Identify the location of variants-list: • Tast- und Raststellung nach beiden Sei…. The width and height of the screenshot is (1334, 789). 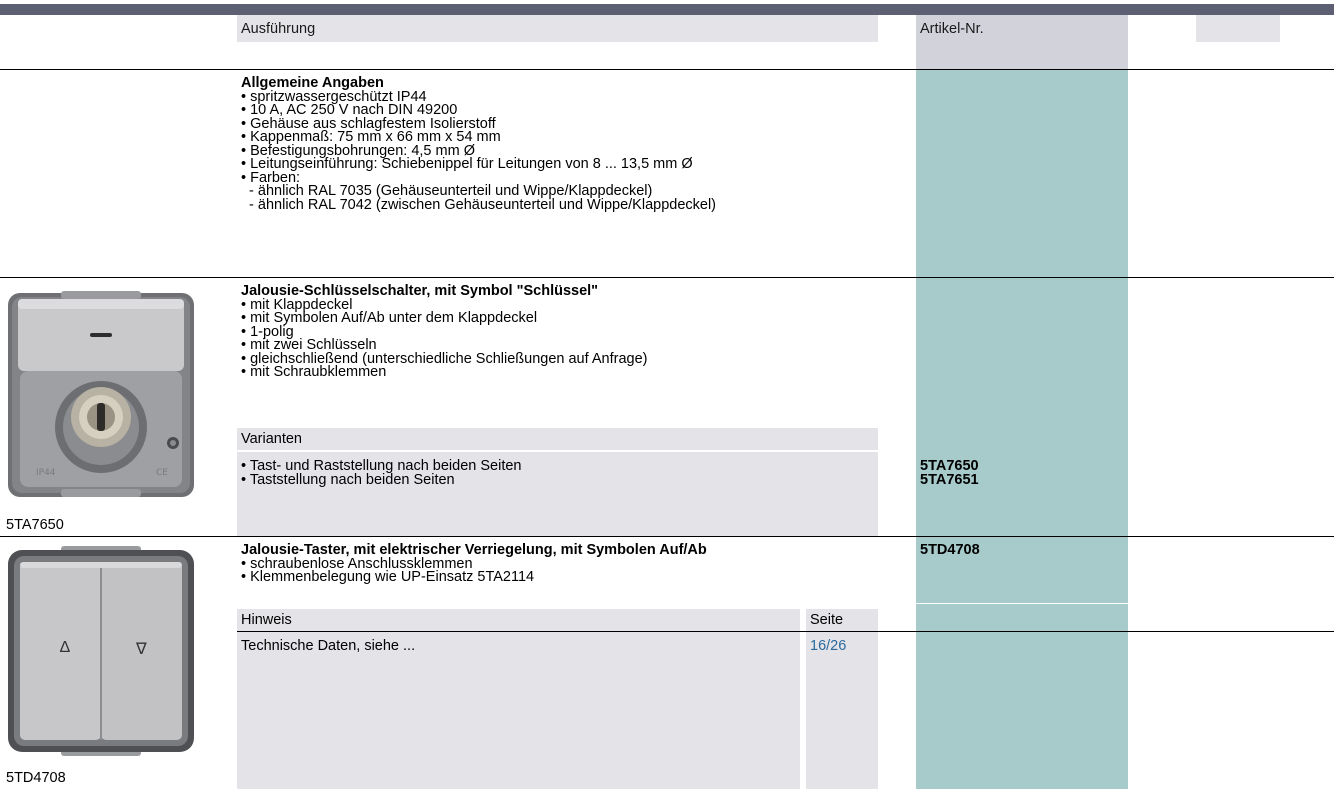
(381, 473).